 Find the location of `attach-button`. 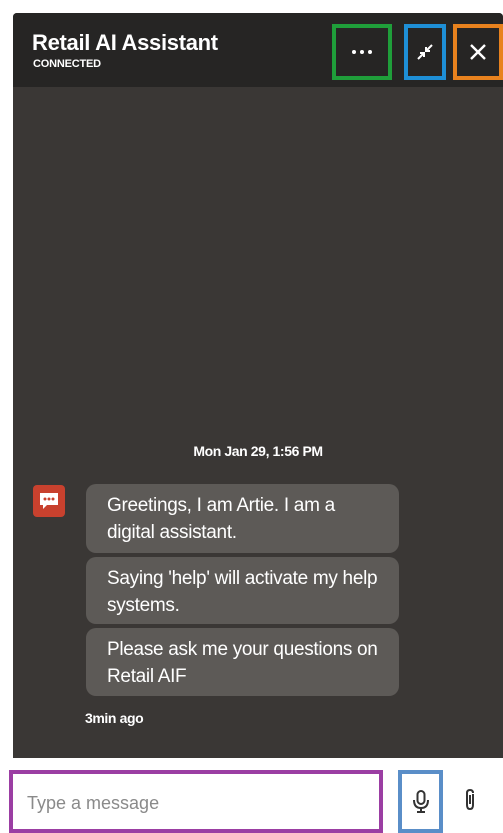

attach-button is located at coordinates (470, 800).